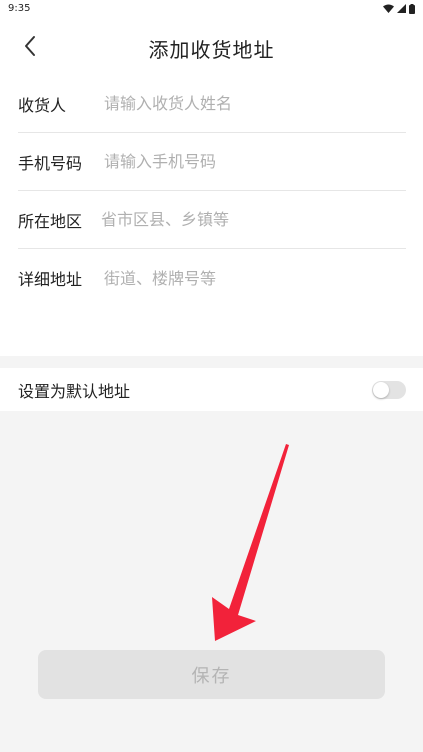  I want to click on address-label: 详细地址, so click(50, 279).